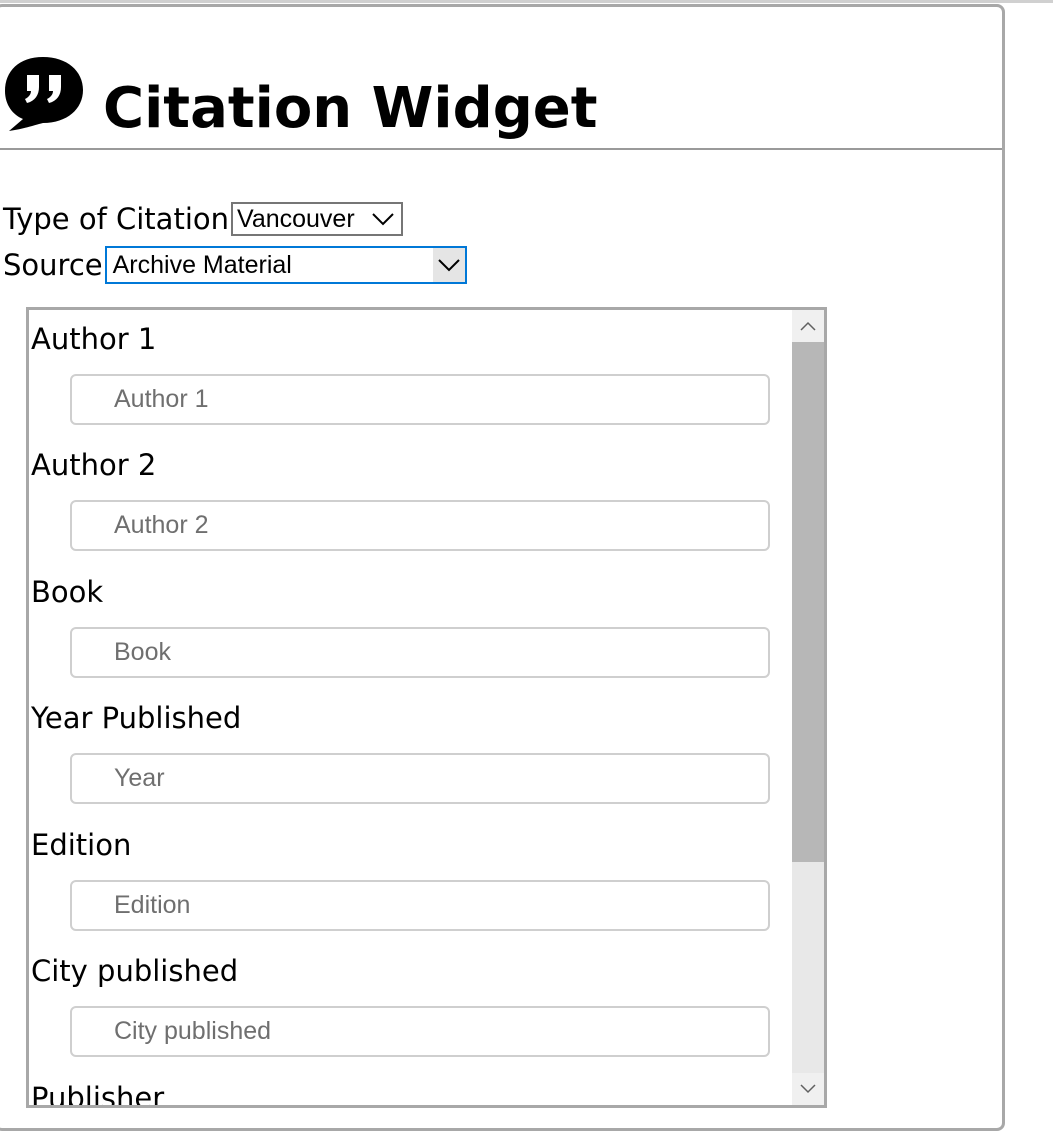 The height and width of the screenshot is (1148, 1053). I want to click on speech-bubble-quote-icon, so click(44, 94).